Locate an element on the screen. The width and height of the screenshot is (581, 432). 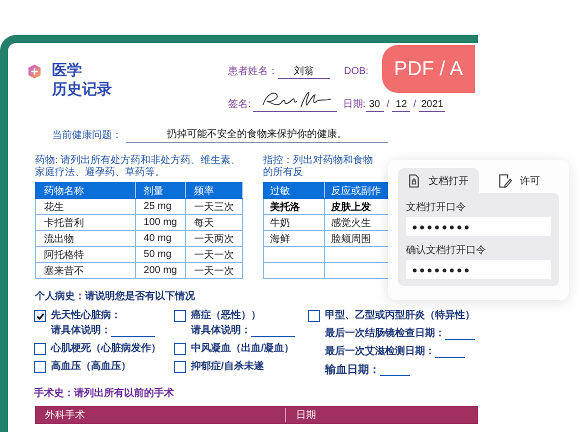
checkbox-label: 癌症（恶性）） is located at coordinates (226, 316).